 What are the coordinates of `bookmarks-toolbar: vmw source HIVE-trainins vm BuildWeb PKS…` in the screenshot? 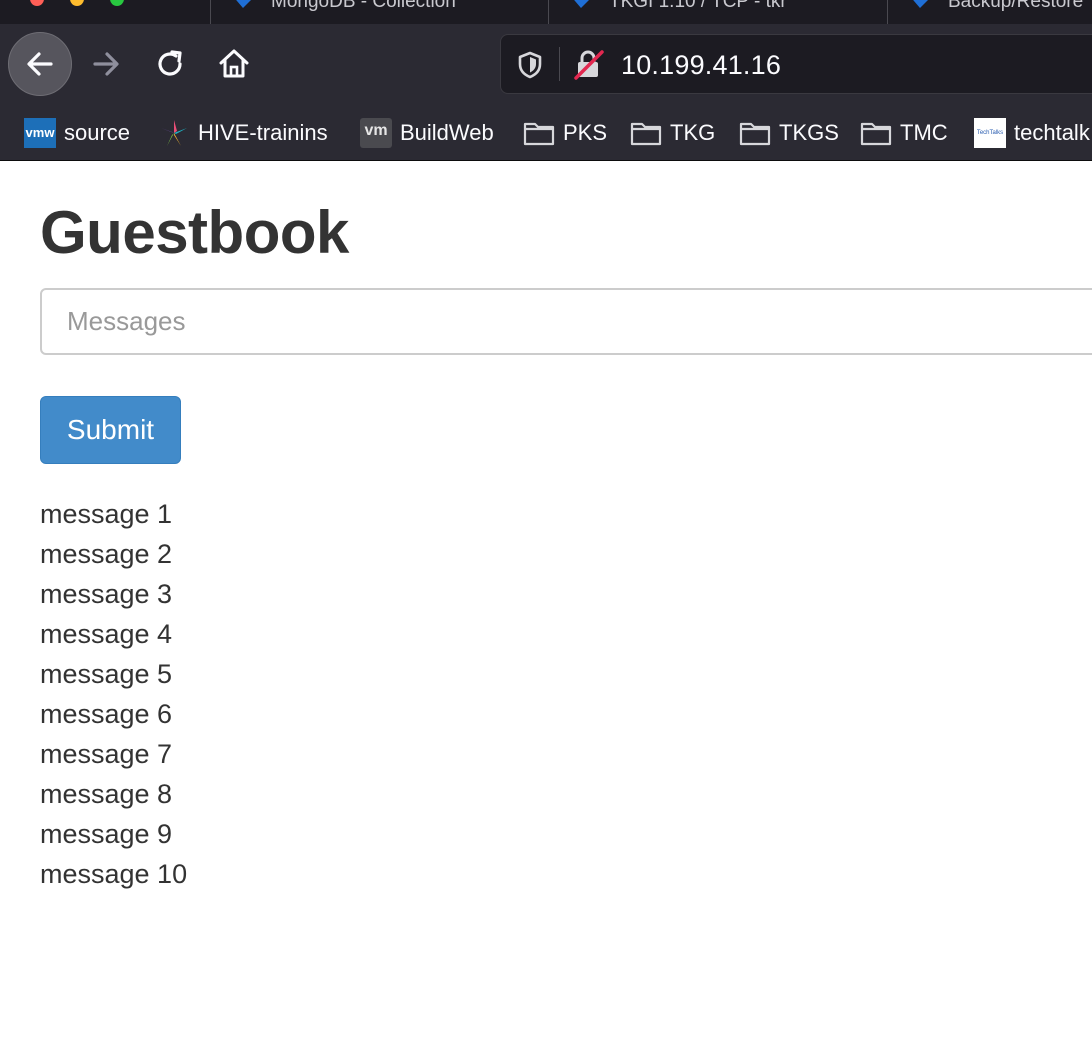 It's located at (546, 133).